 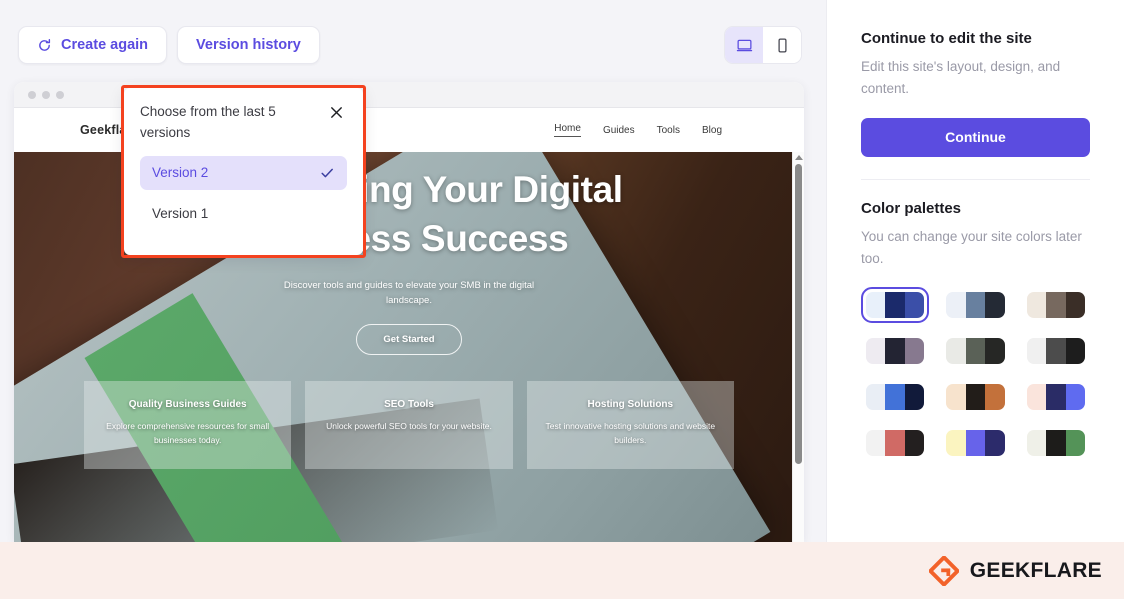 I want to click on preview-scrollbar, so click(x=798, y=347).